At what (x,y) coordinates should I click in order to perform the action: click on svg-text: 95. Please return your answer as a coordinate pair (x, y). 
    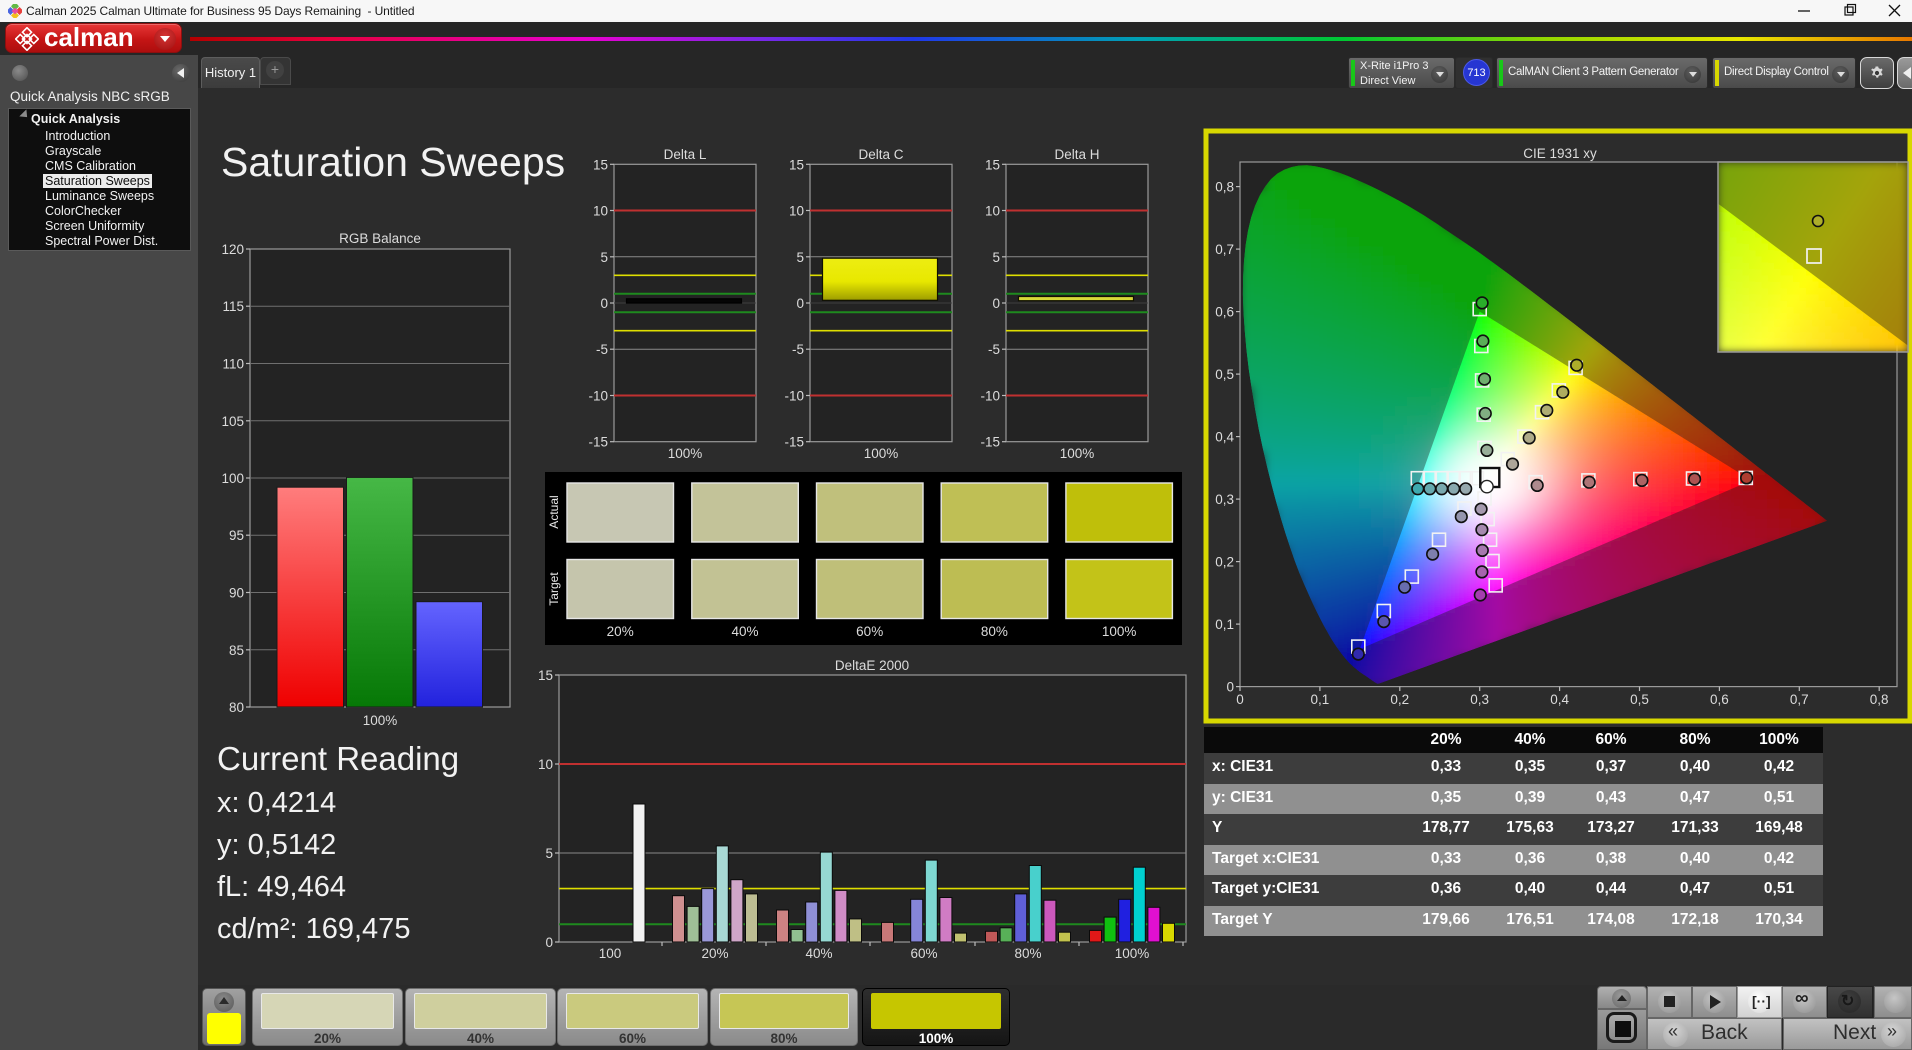
    Looking at the image, I should click on (236, 535).